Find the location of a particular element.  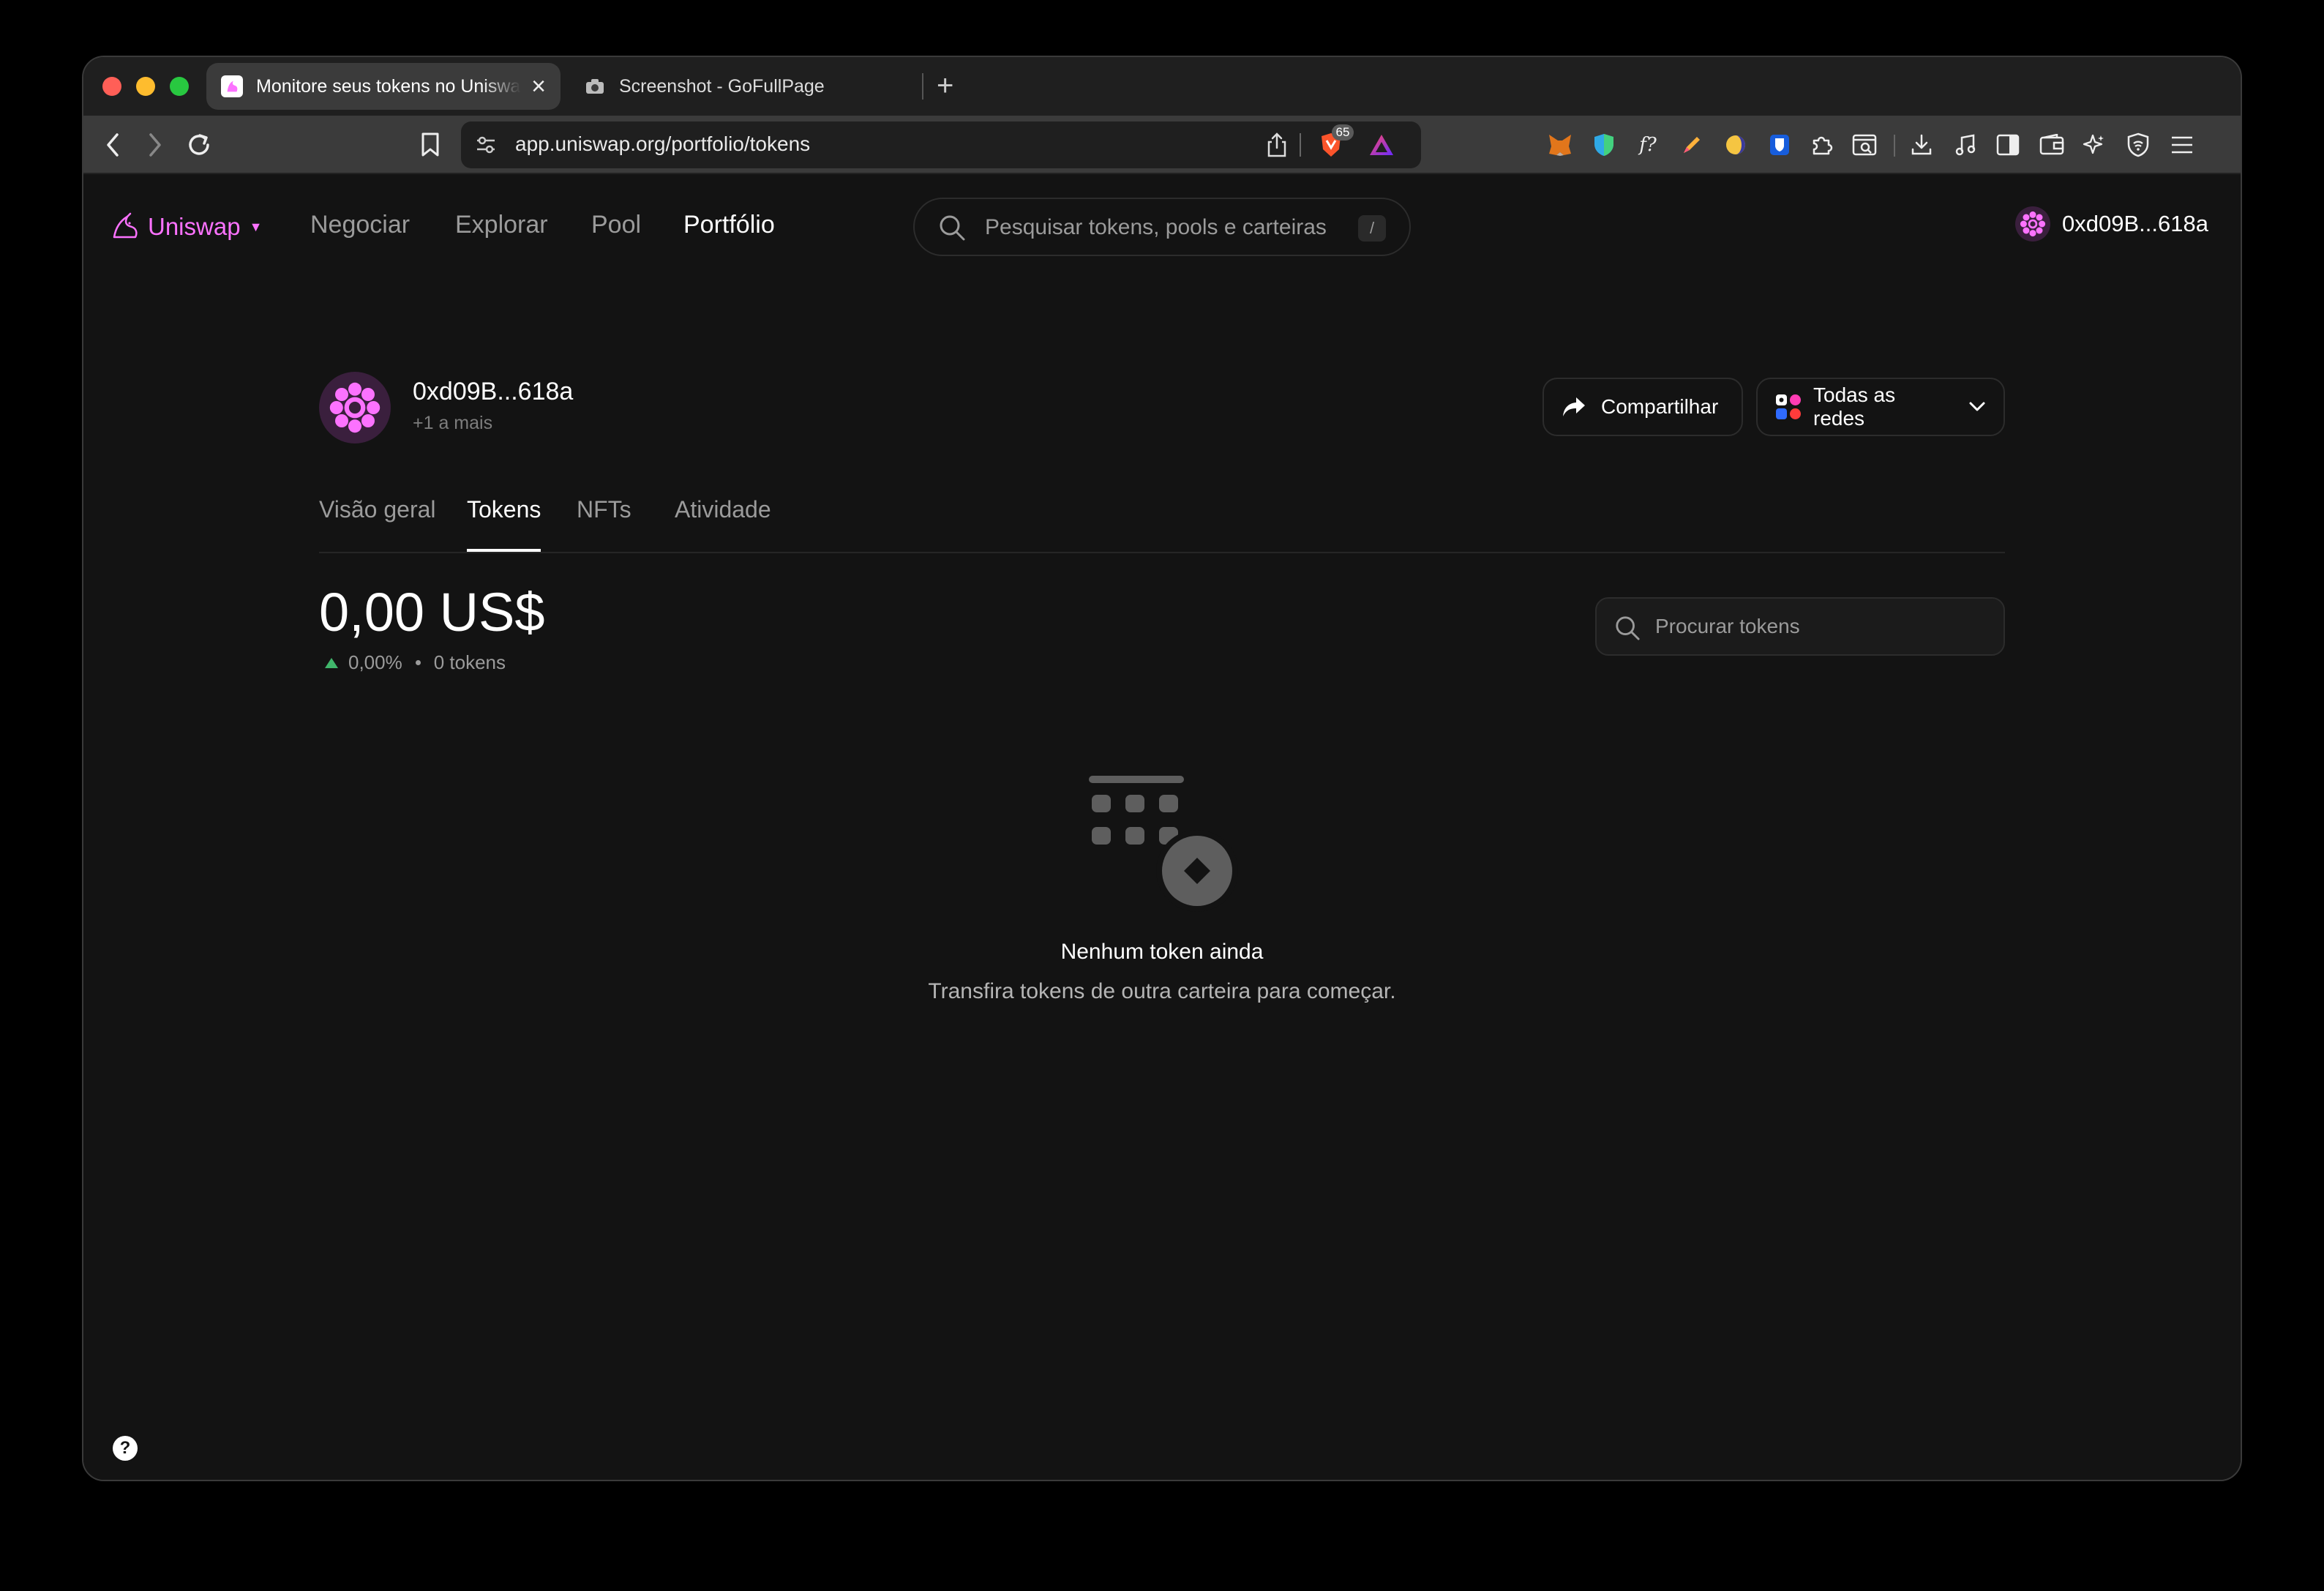

shields-count-badge: 65 is located at coordinates (1343, 132).